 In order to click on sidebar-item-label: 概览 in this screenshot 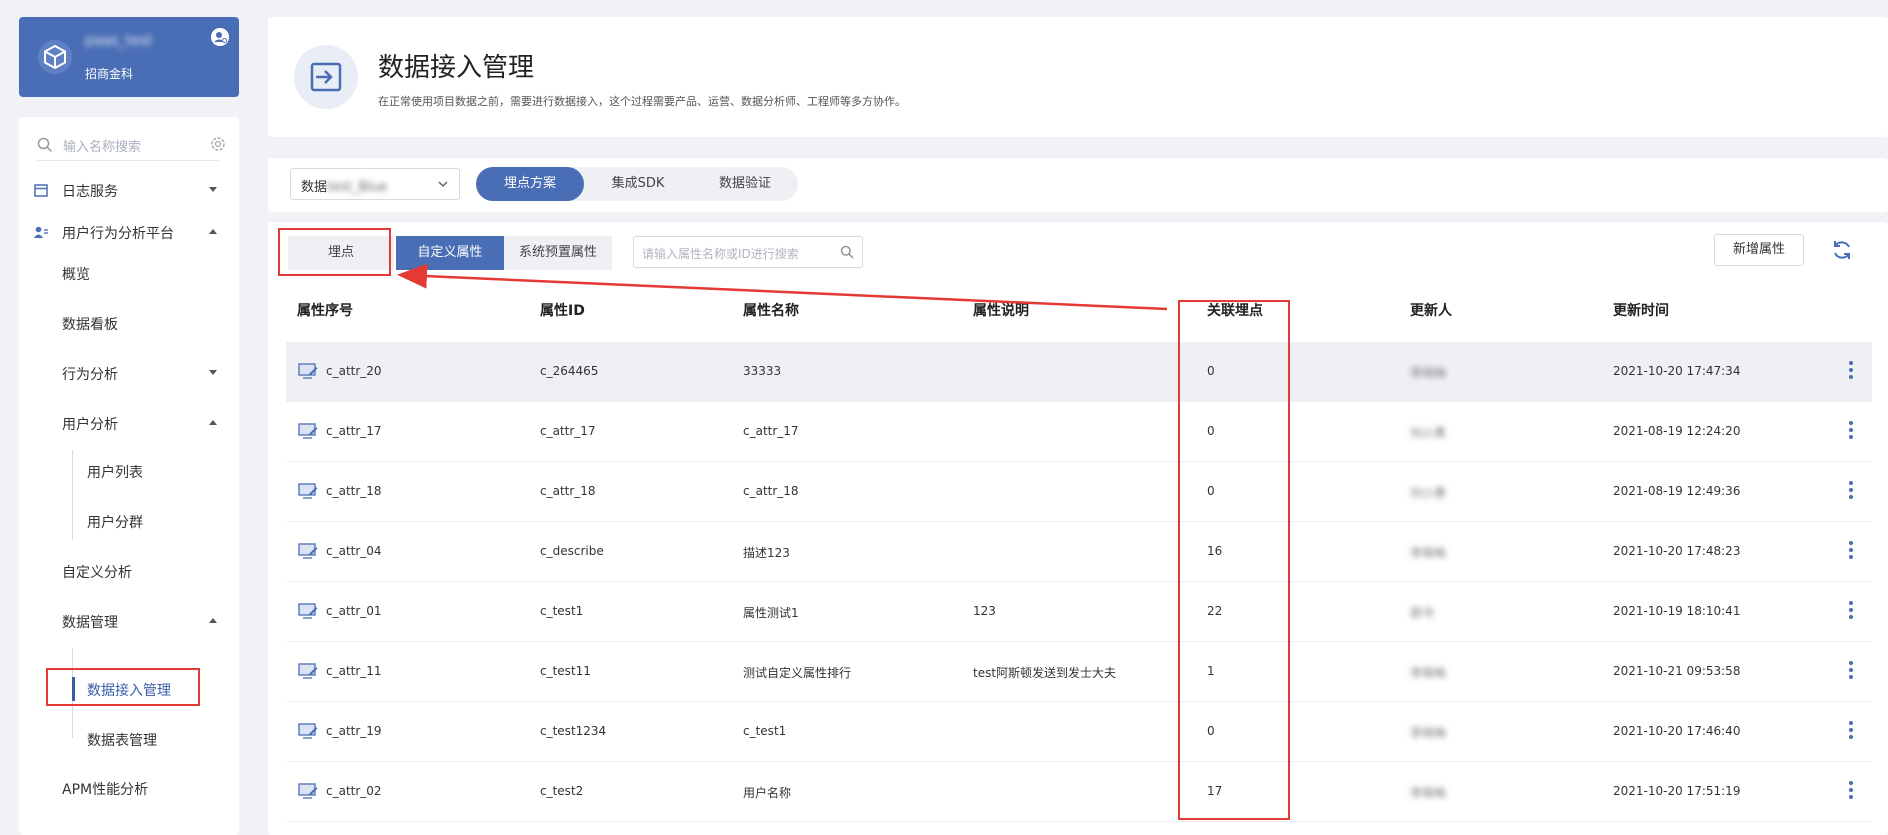, I will do `click(76, 275)`.